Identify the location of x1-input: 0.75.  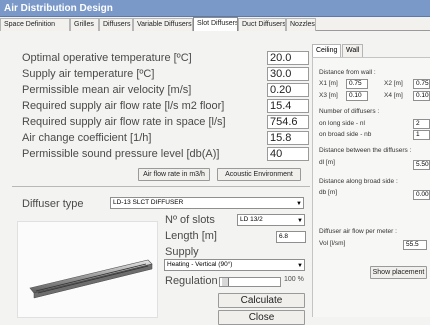
(357, 84).